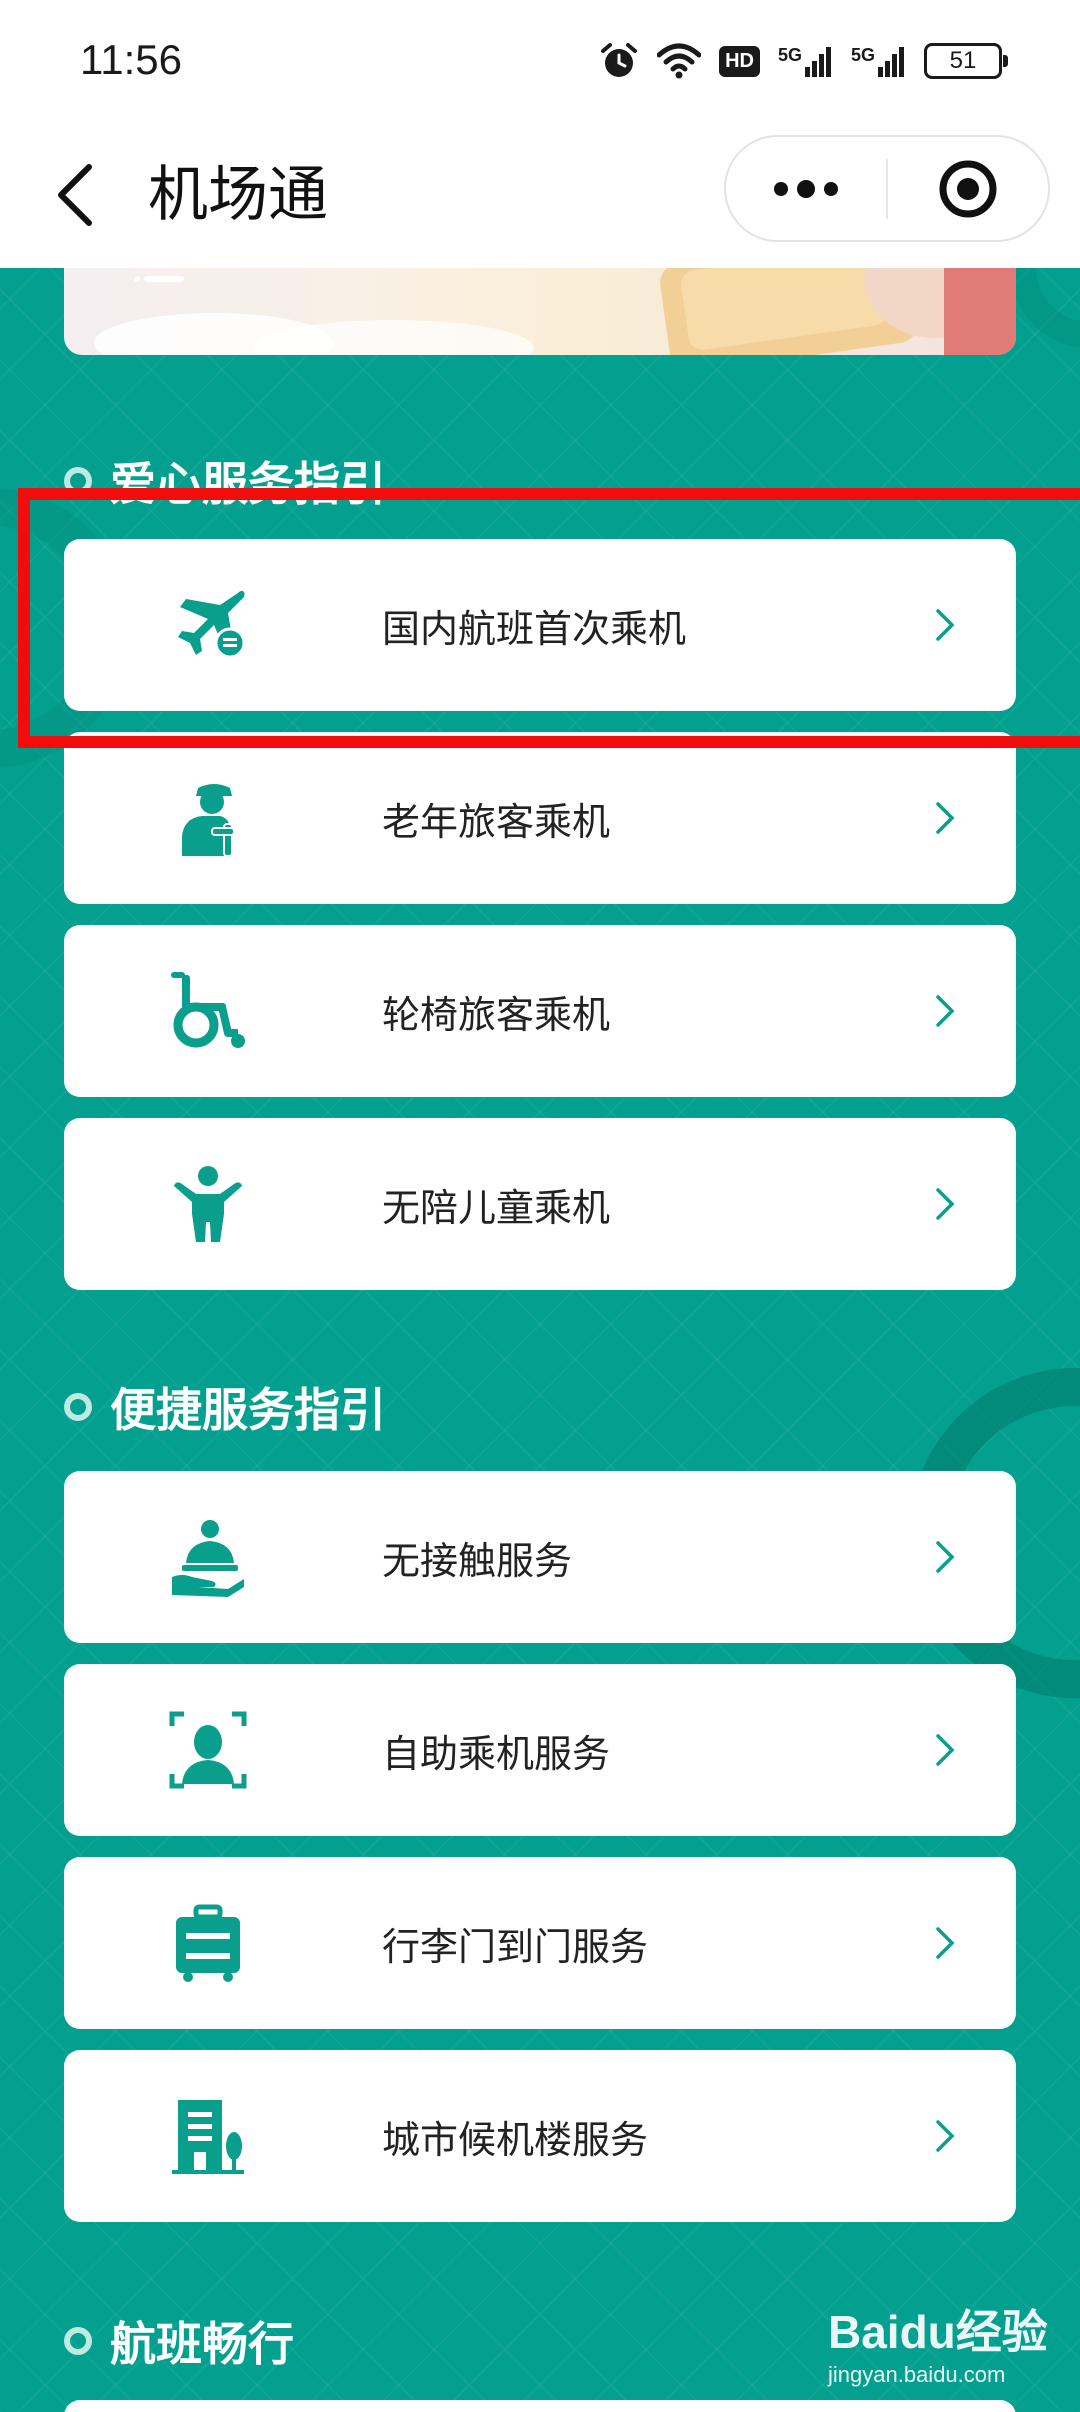 The width and height of the screenshot is (1080, 2412). What do you see at coordinates (938, 2332) in the screenshot?
I see `watermark-logo: Baidu经验` at bounding box center [938, 2332].